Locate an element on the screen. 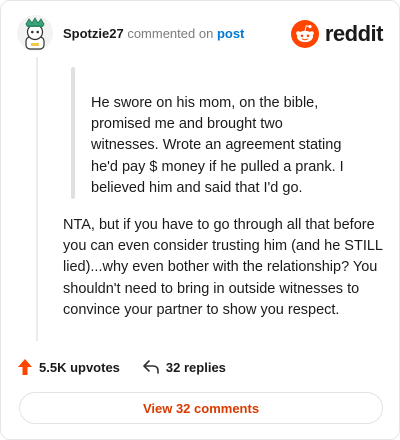 The height and width of the screenshot is (440, 400). view-comments-button: View 32 comments is located at coordinates (201, 408).